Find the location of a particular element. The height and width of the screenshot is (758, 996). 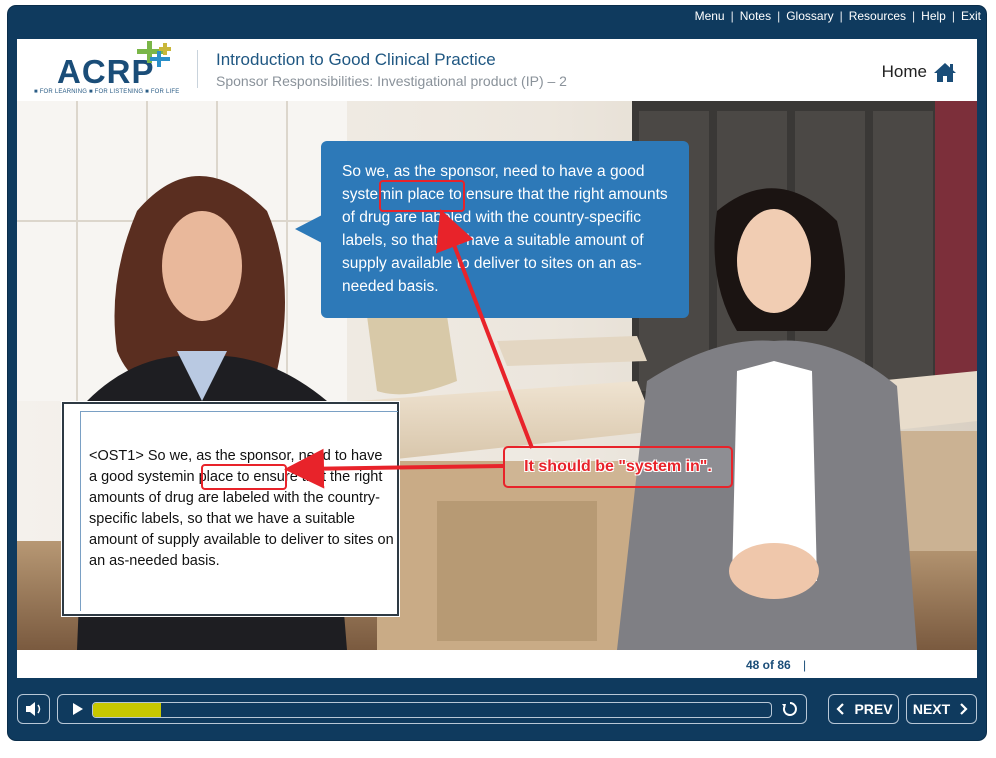

logo-cross-icon is located at coordinates (154, 54).